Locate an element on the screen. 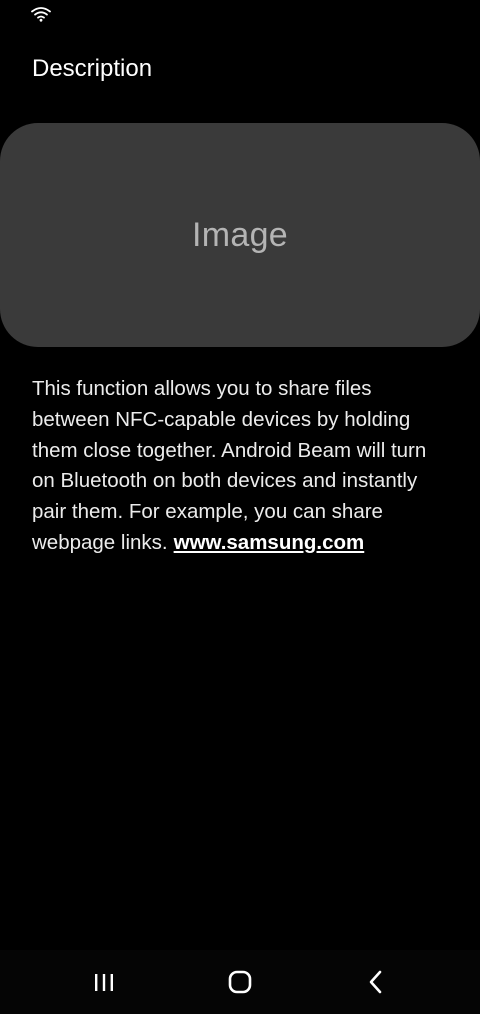  recents-icon is located at coordinates (104, 982).